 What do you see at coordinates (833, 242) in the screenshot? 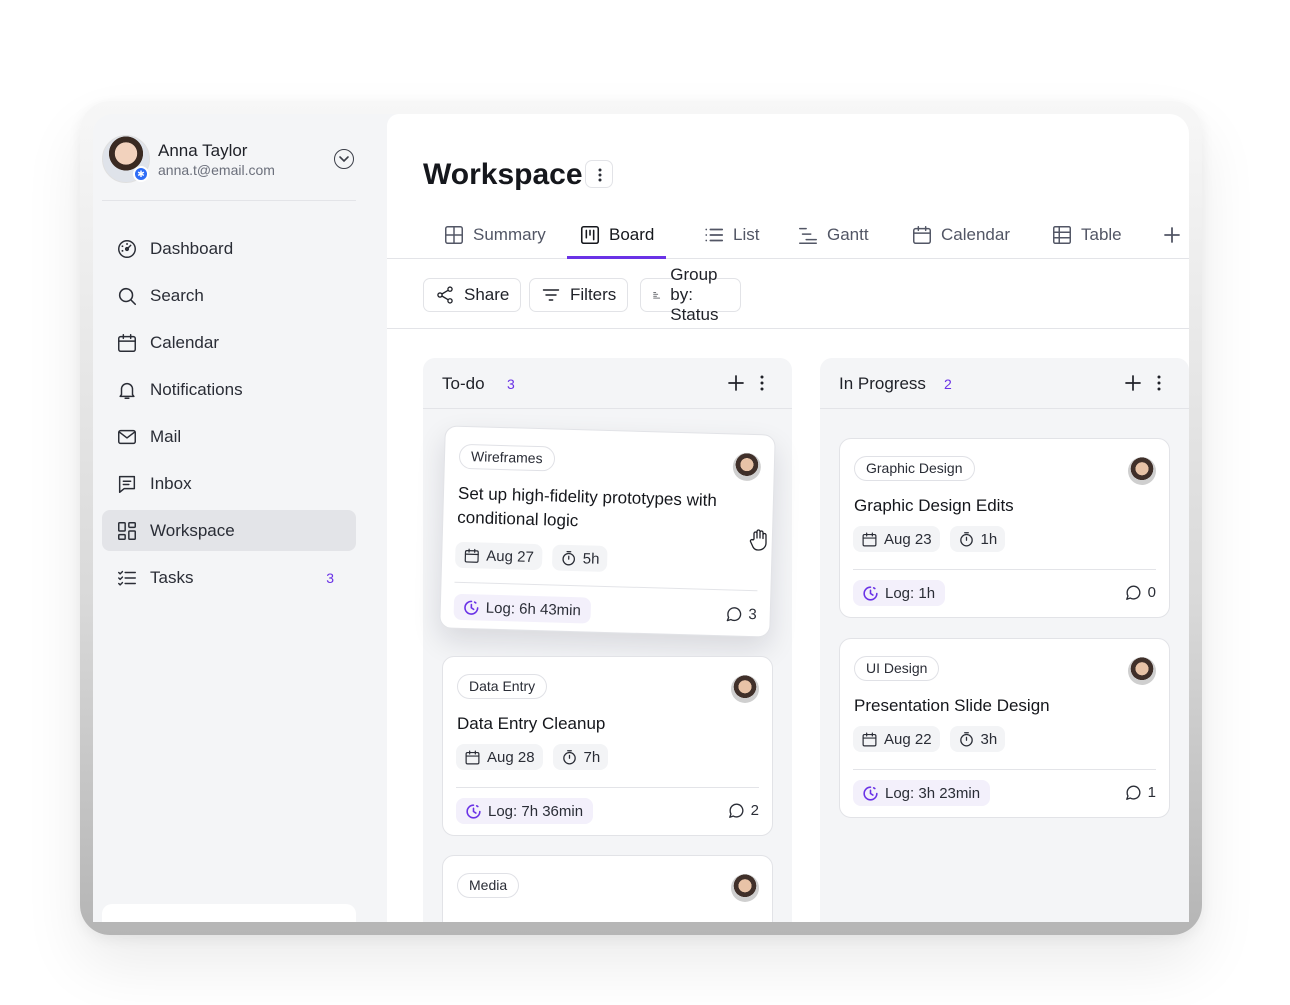
I see `tab-gantt: Gantt` at bounding box center [833, 242].